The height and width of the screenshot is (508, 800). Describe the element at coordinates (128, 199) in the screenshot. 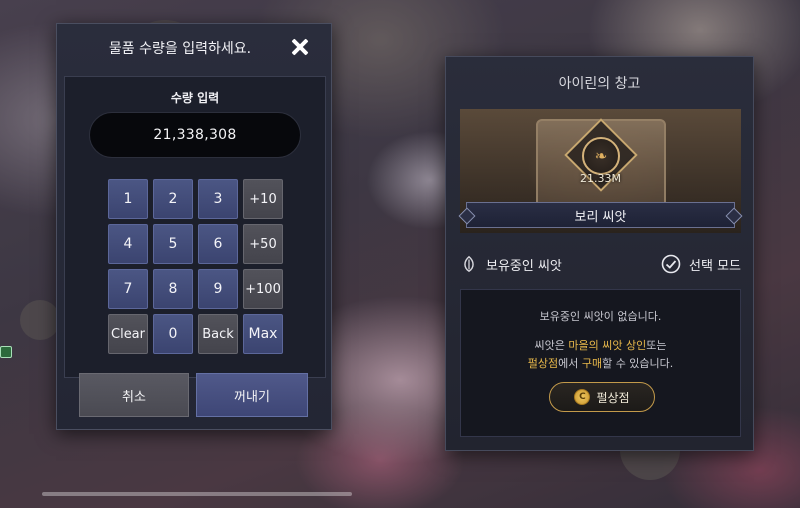

I see `numpad-key: 1` at that location.